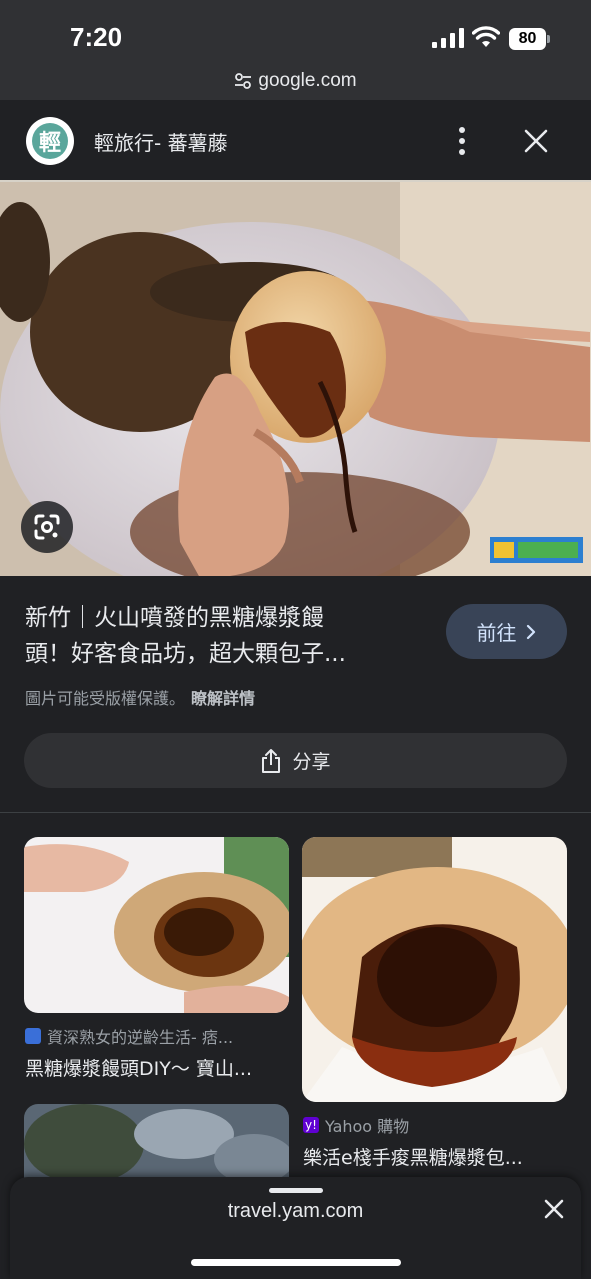  What do you see at coordinates (295, 1211) in the screenshot?
I see `sheet-url: travel.yam.com` at bounding box center [295, 1211].